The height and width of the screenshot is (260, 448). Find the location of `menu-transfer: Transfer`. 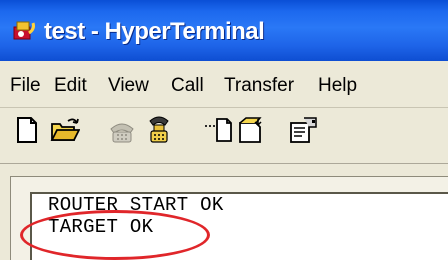

menu-transfer: Transfer is located at coordinates (259, 86).